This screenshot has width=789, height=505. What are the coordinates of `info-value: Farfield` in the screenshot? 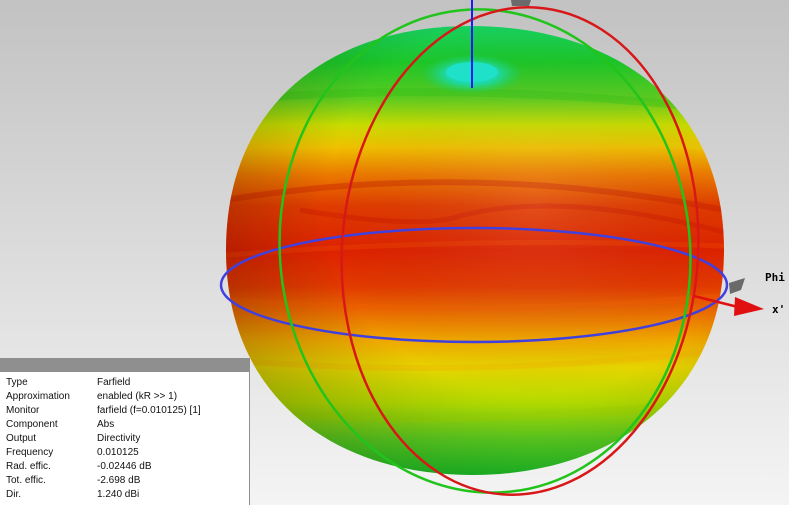 It's located at (114, 382).